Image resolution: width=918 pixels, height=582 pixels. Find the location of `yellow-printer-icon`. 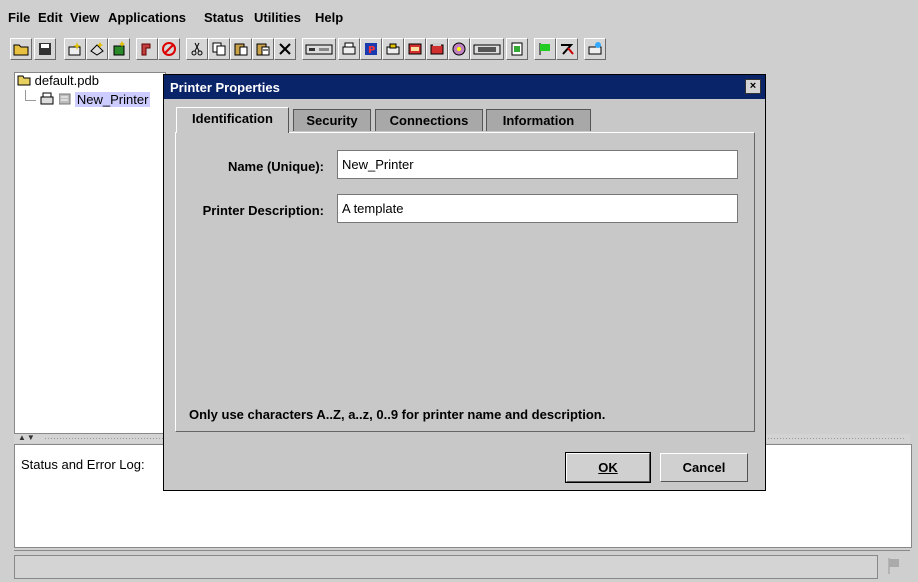

yellow-printer-icon is located at coordinates (393, 49).